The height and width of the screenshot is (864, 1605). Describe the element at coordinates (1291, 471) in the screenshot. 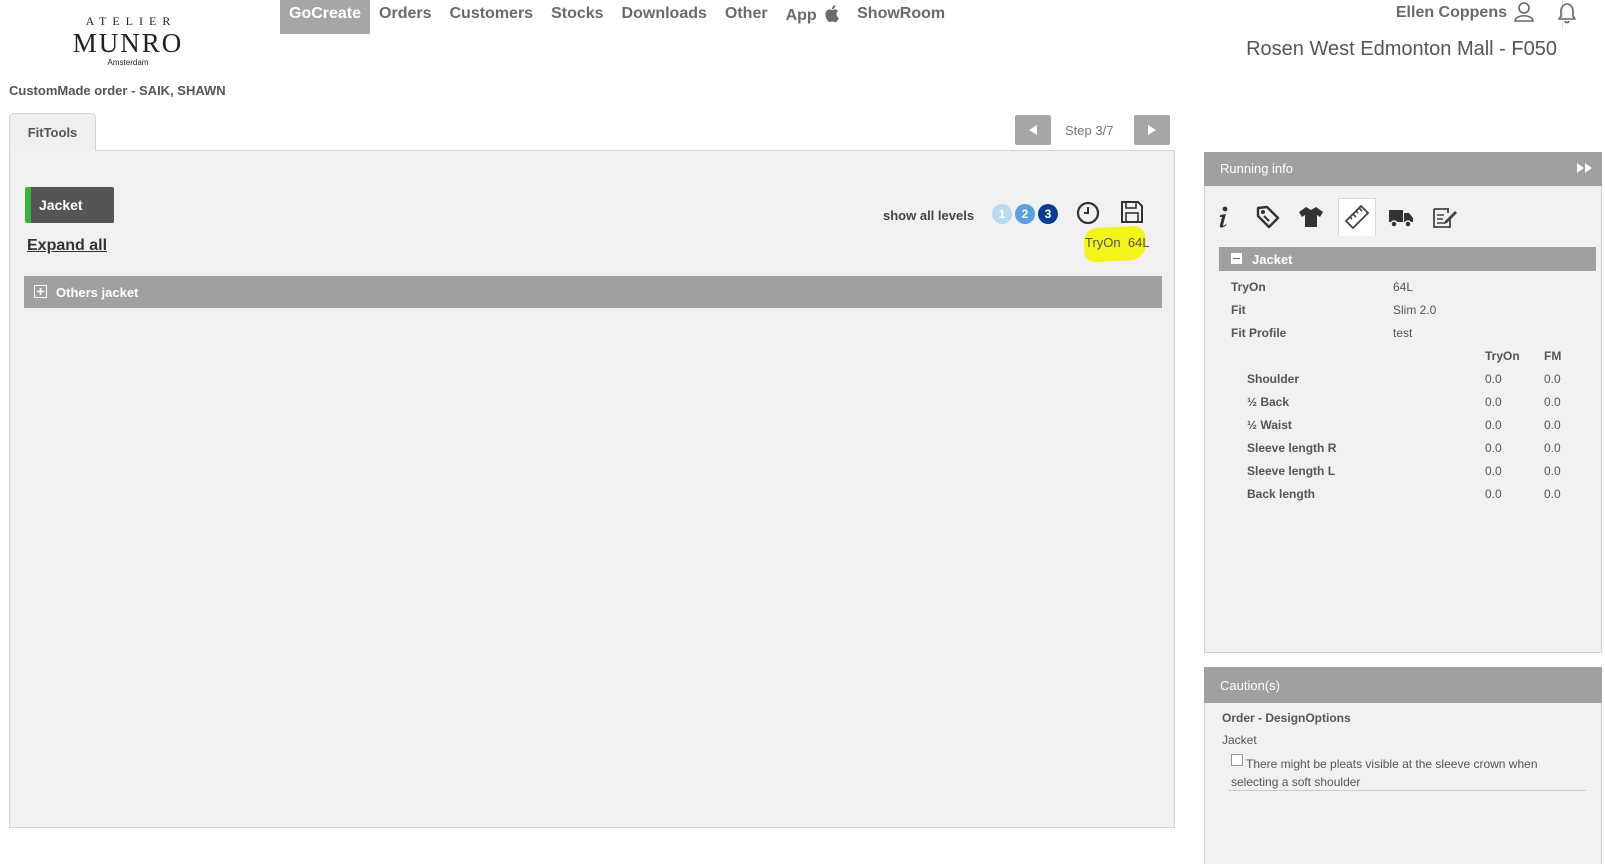

I see `measure-label: Sleeve length L` at that location.